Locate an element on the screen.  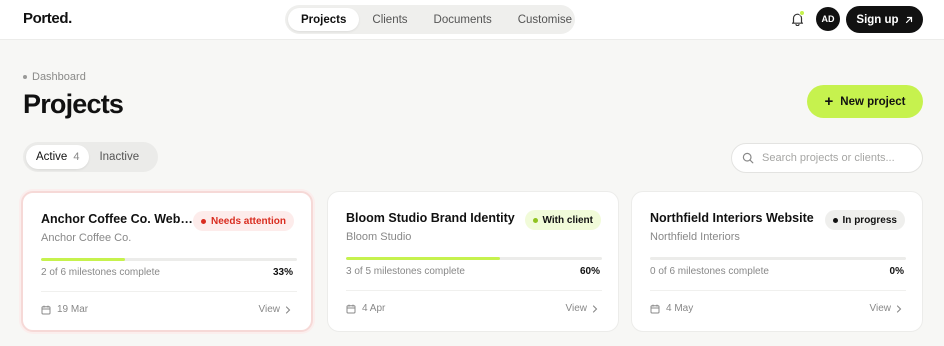
status-filter-toggle: Active 4 Inactive is located at coordinates (90, 157).